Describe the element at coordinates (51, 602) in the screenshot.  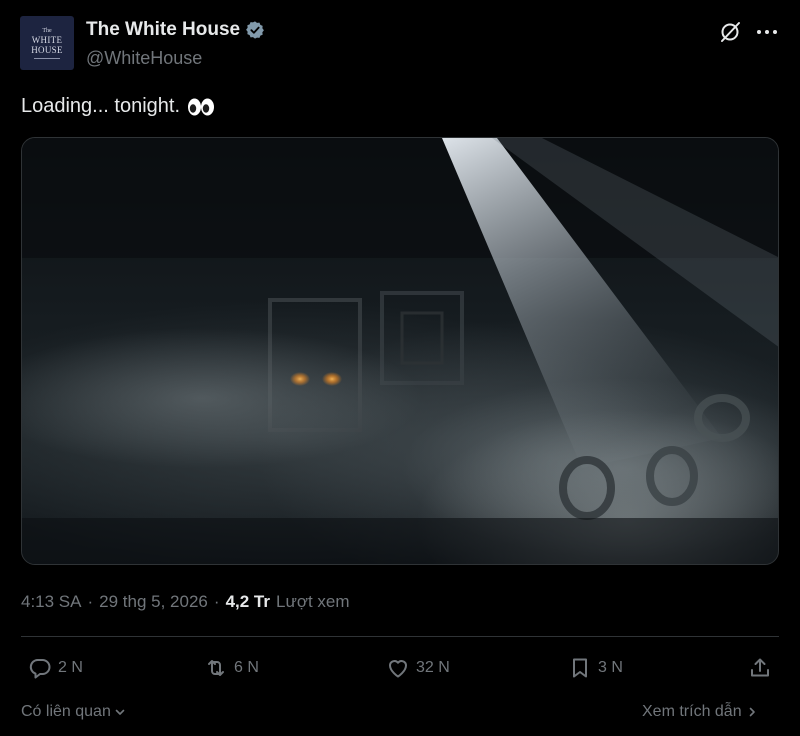
I see `tweet-time: 4:13 SA` at that location.